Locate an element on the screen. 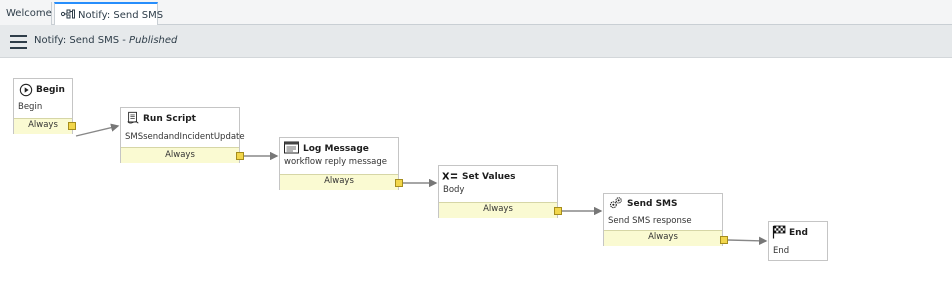 The height and width of the screenshot is (301, 952). set-values-icon: X is located at coordinates (450, 177).